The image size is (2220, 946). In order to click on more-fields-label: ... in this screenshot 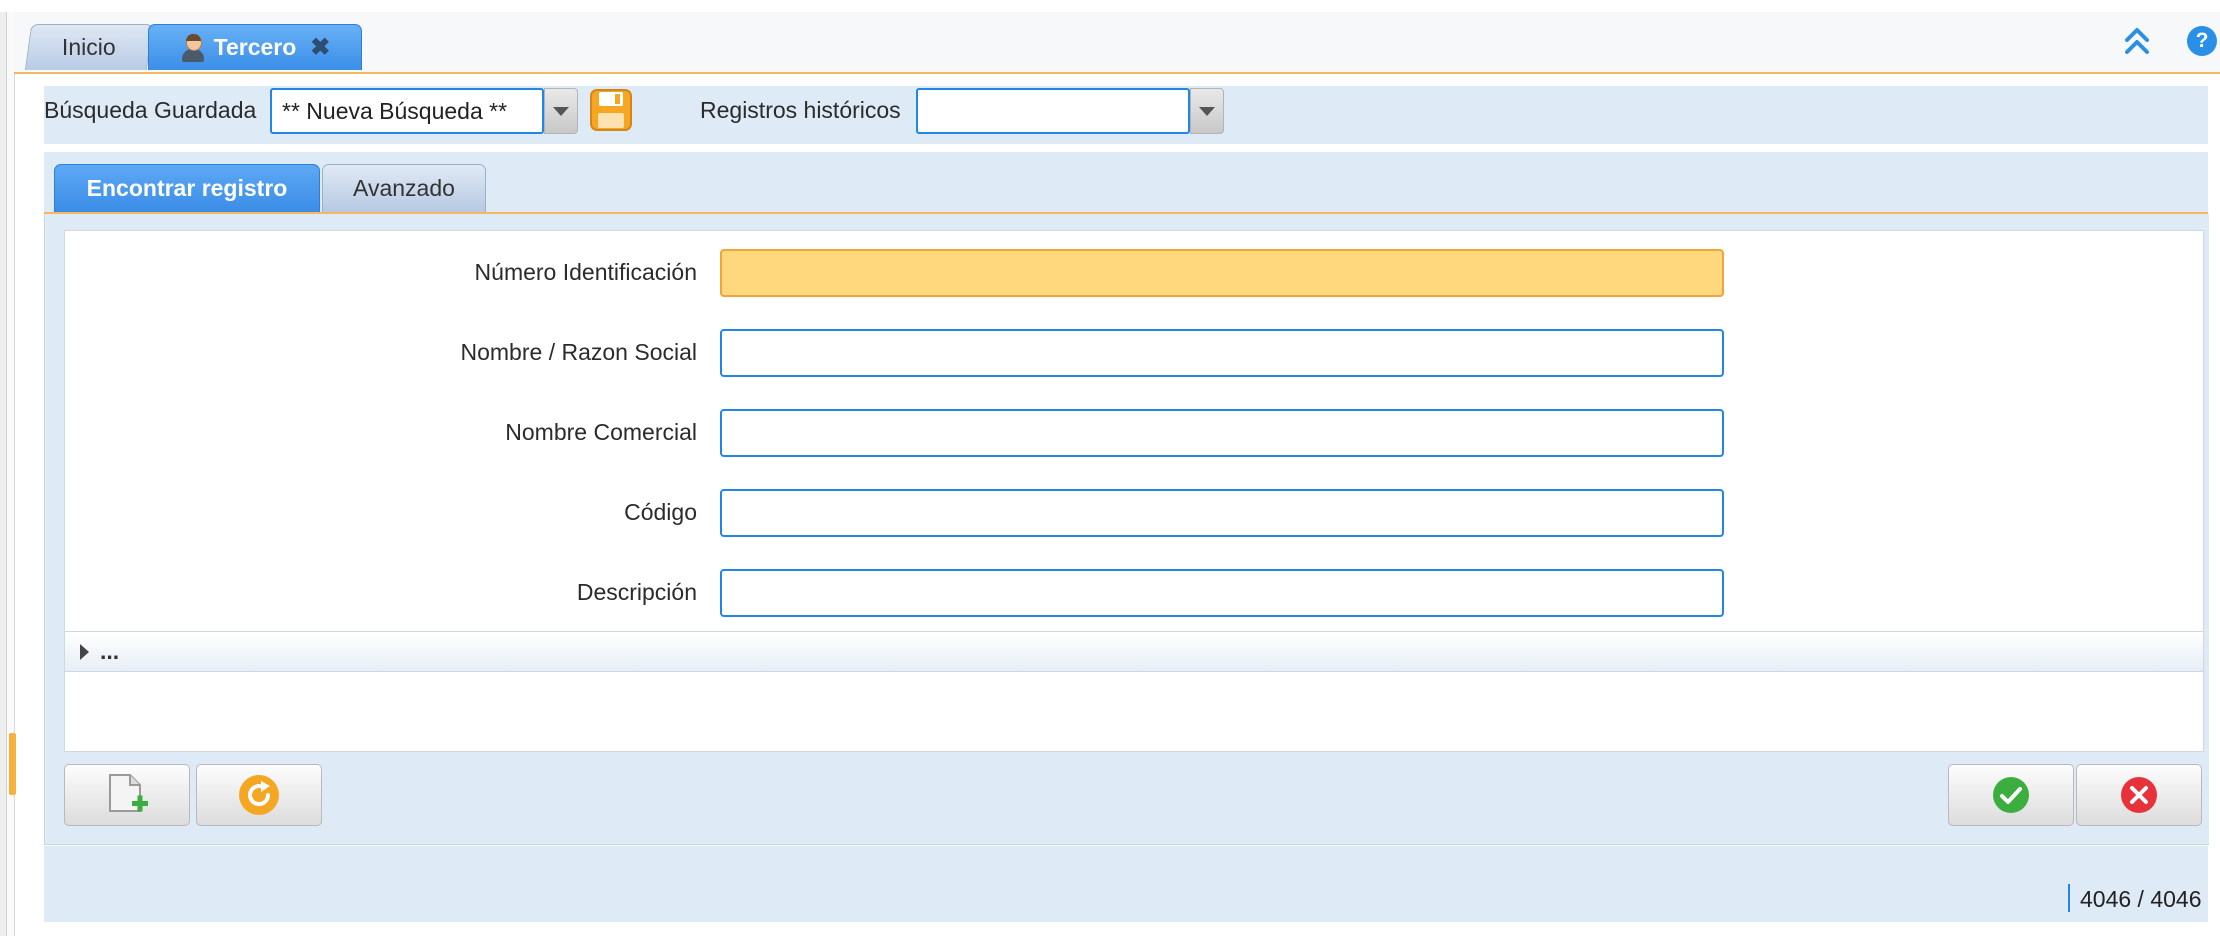, I will do `click(109, 651)`.